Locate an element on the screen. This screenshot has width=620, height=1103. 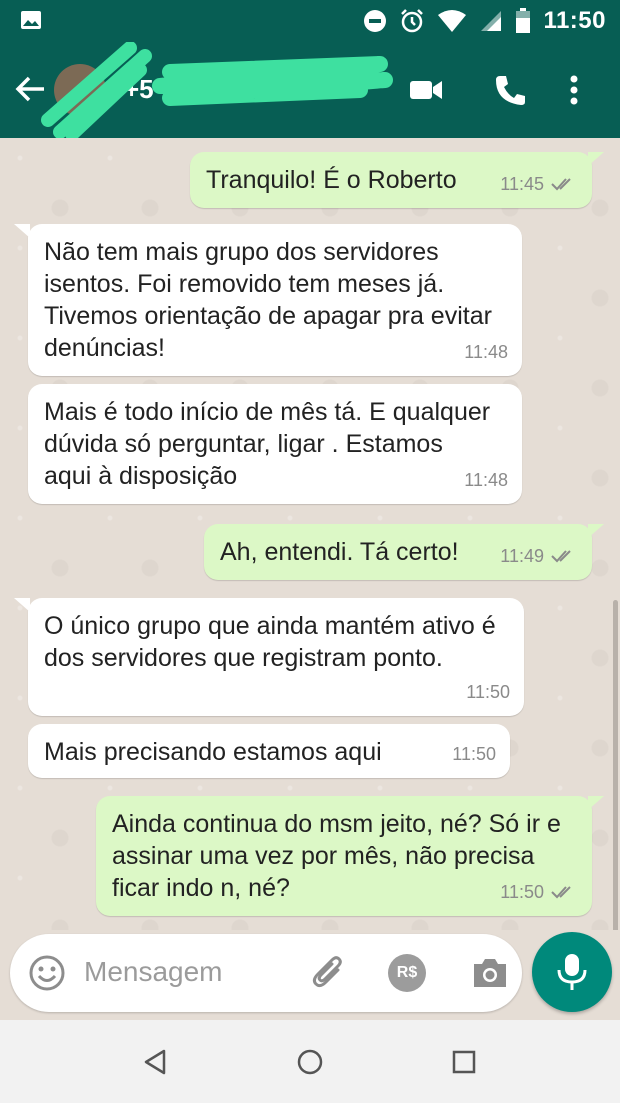
message-meta: 11:49 is located at coordinates (539, 556).